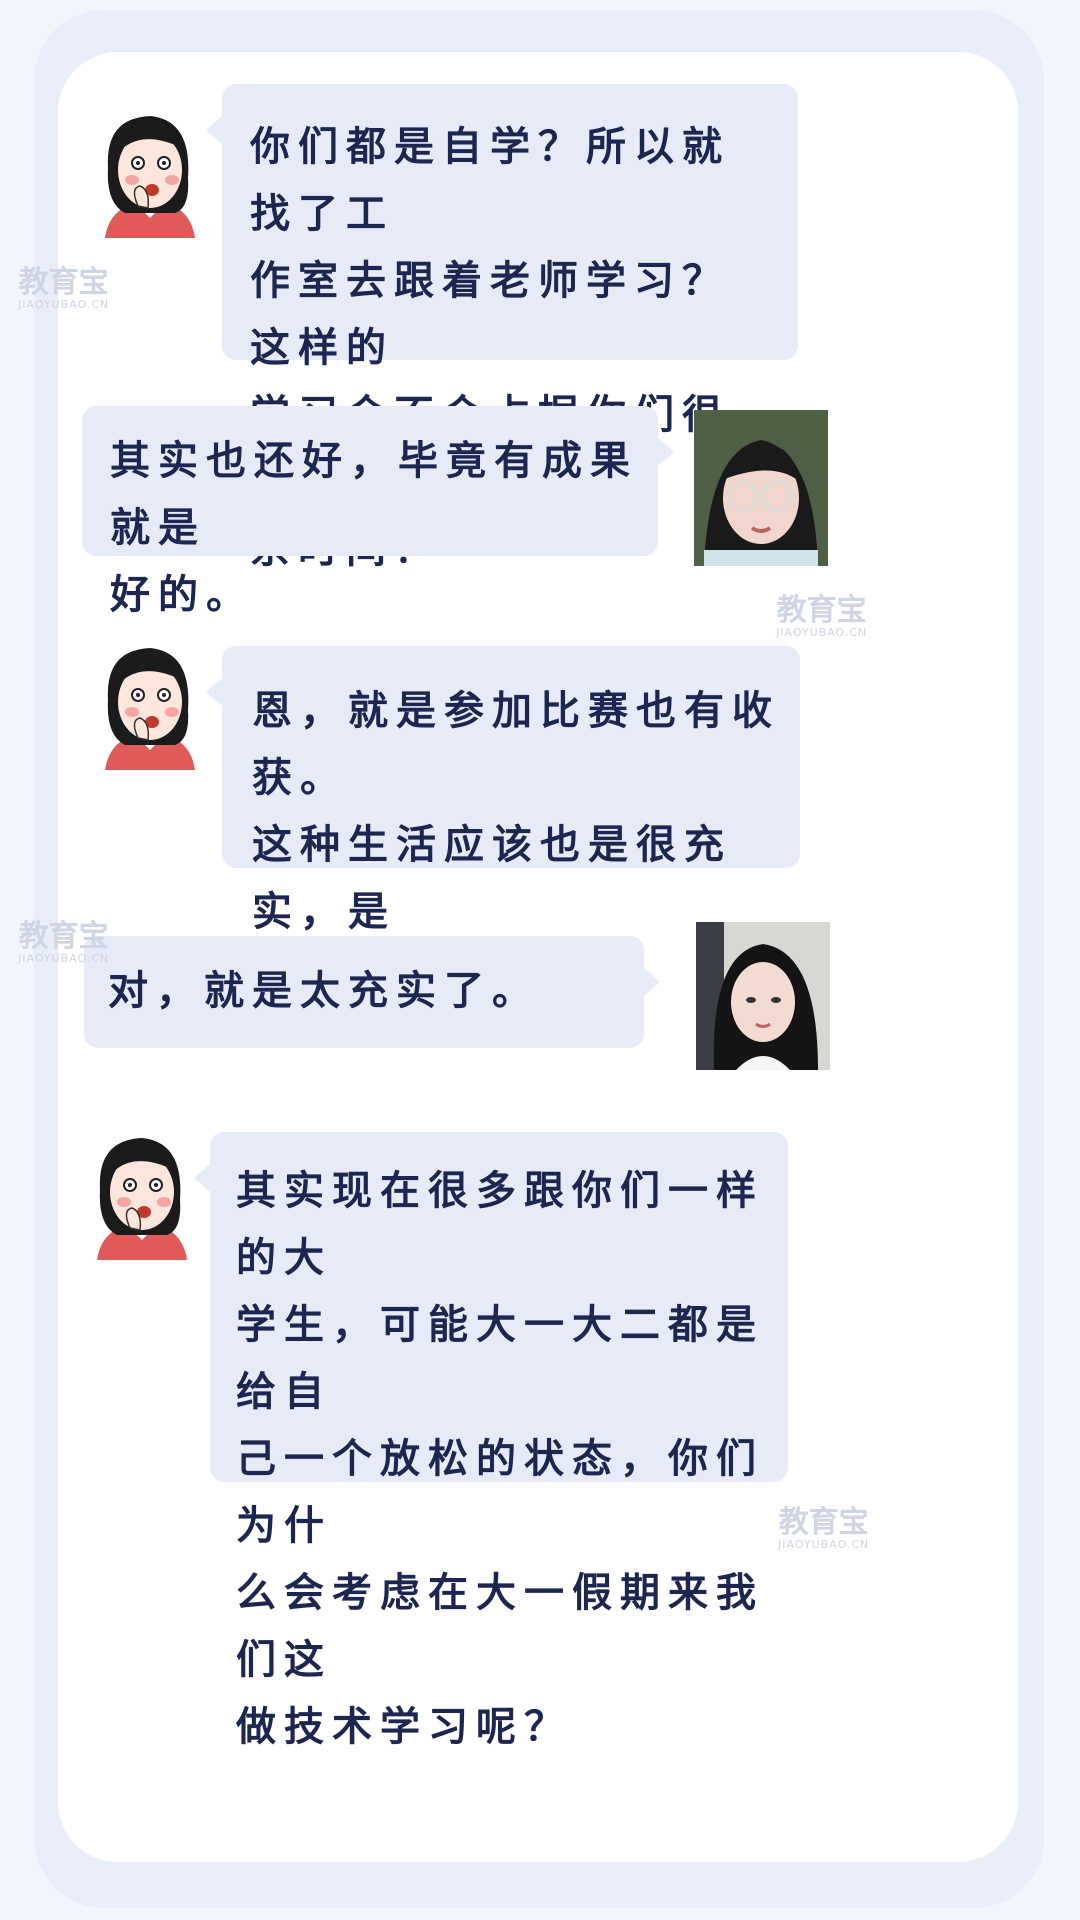 This screenshot has height=1920, width=1080. I want to click on chat-bubble: 恩，就是参加比赛也有收获。 这种生活应该也是很充实，是 不是？, so click(503, 824).